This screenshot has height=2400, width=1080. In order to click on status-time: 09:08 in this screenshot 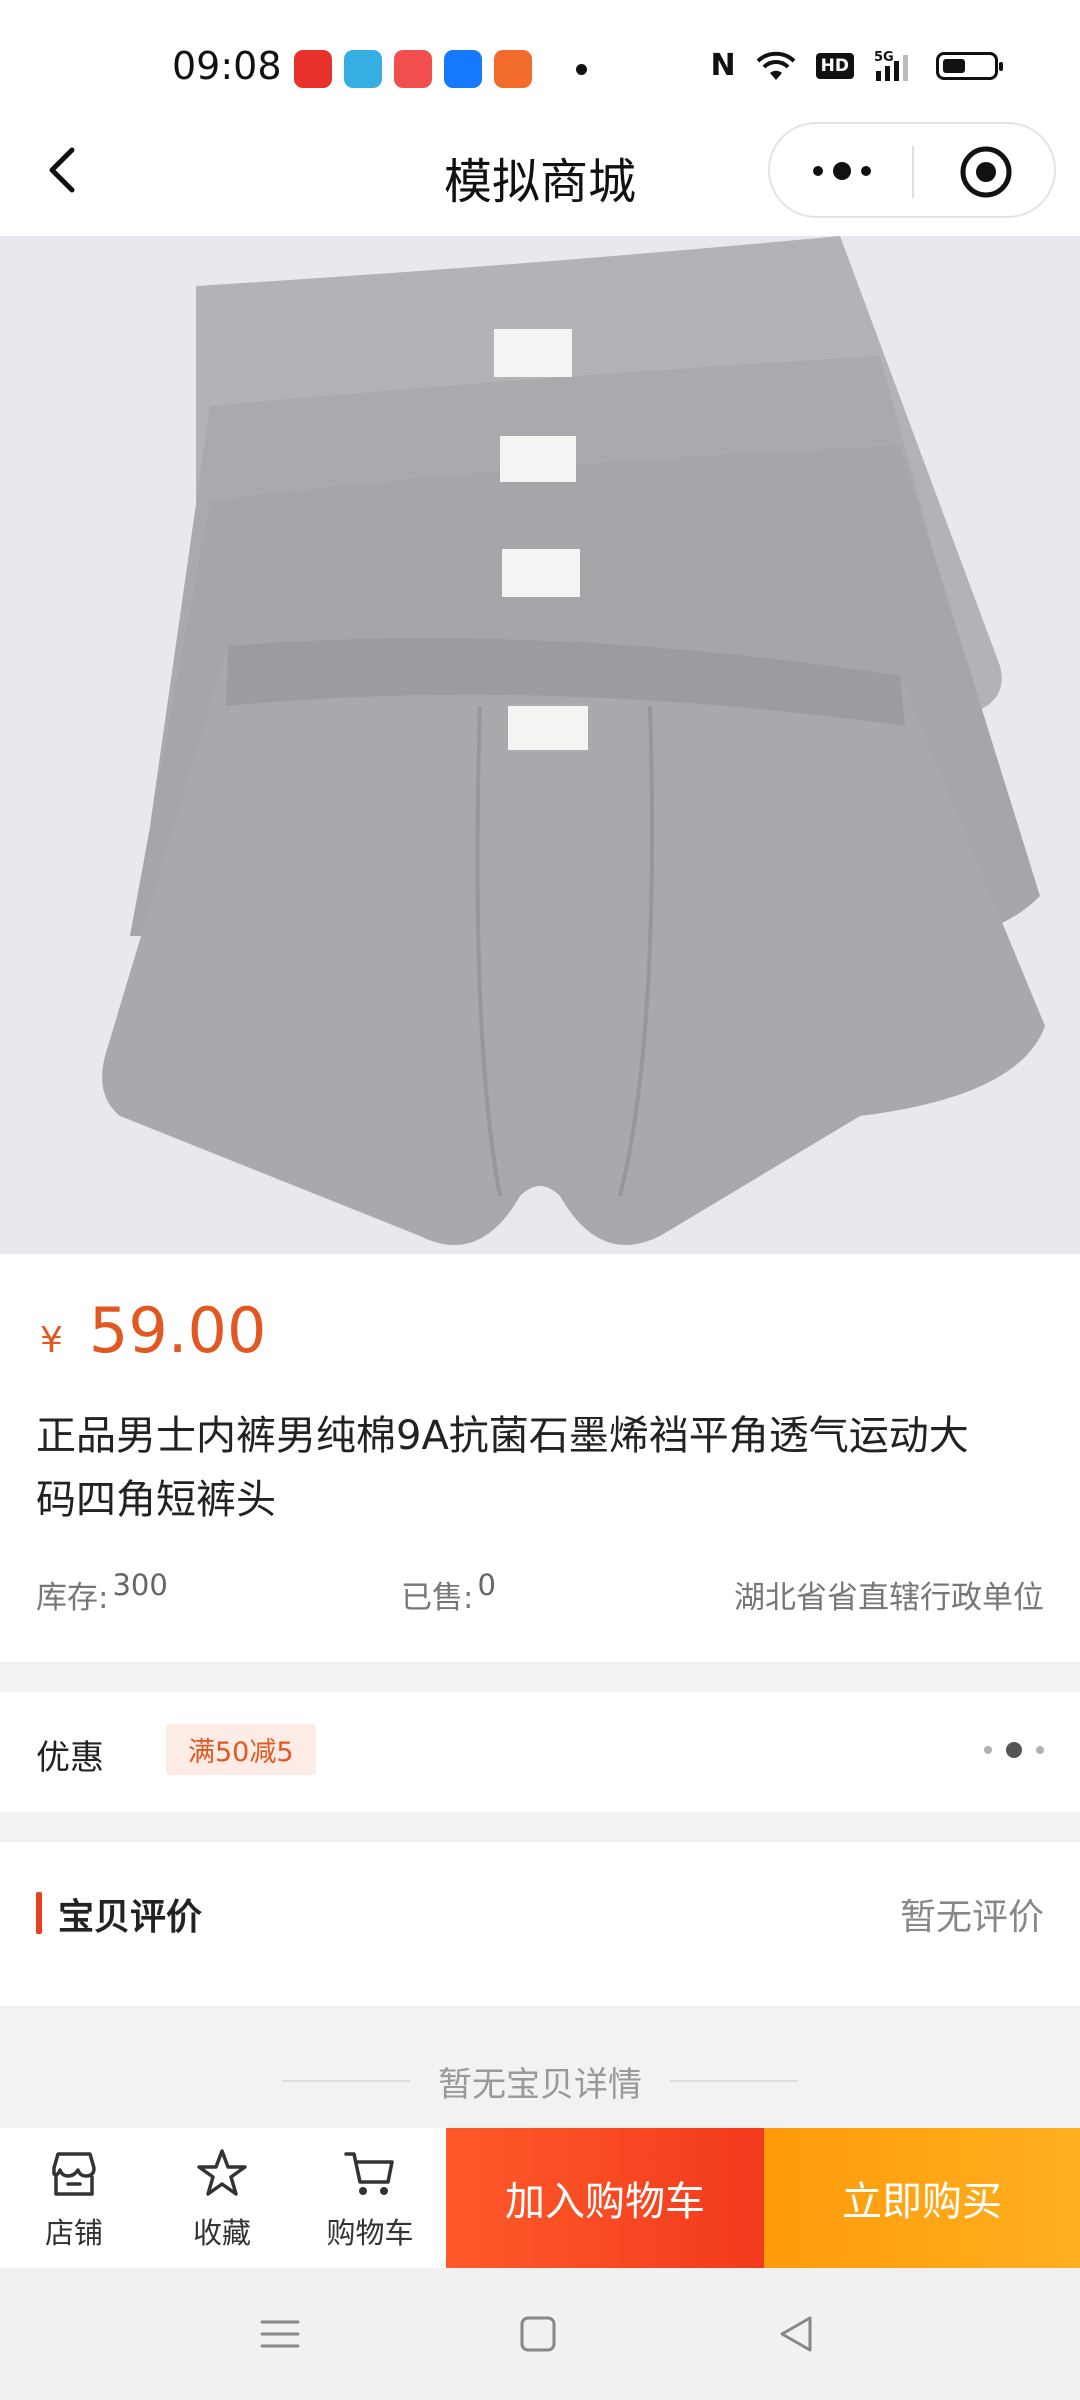, I will do `click(227, 66)`.